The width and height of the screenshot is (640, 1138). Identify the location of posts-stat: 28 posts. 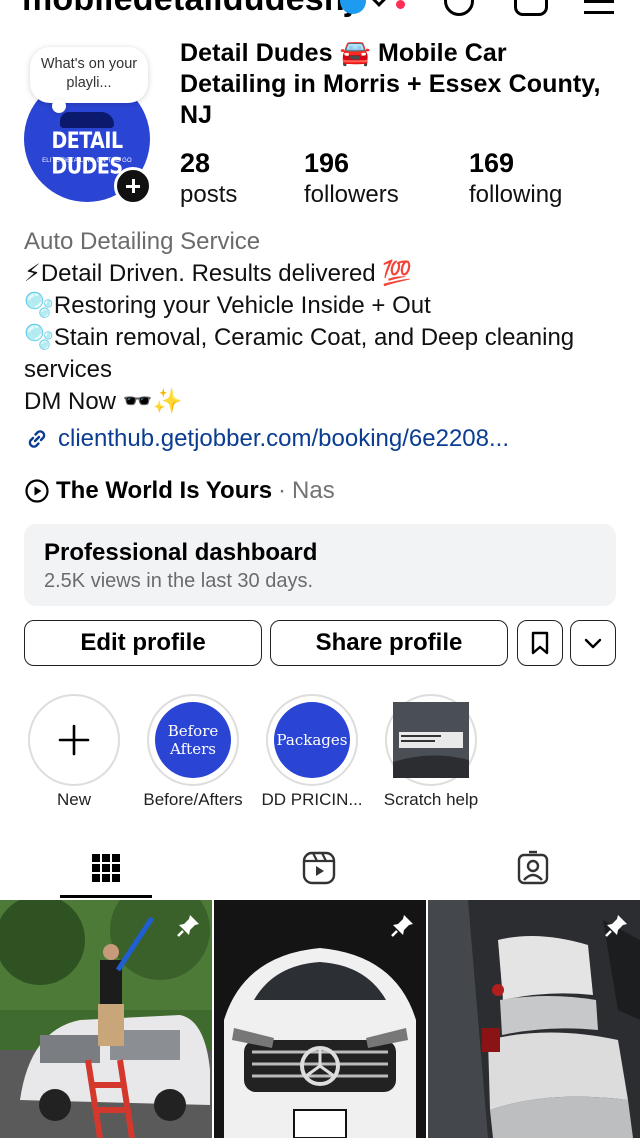
(208, 178).